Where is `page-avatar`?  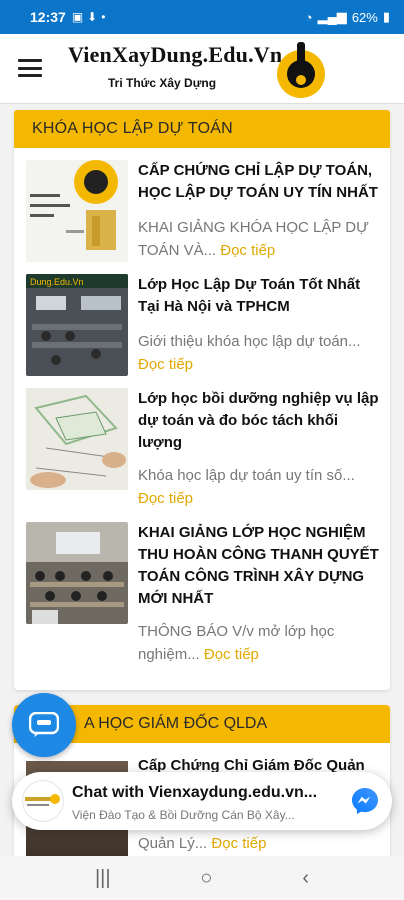 page-avatar is located at coordinates (43, 801).